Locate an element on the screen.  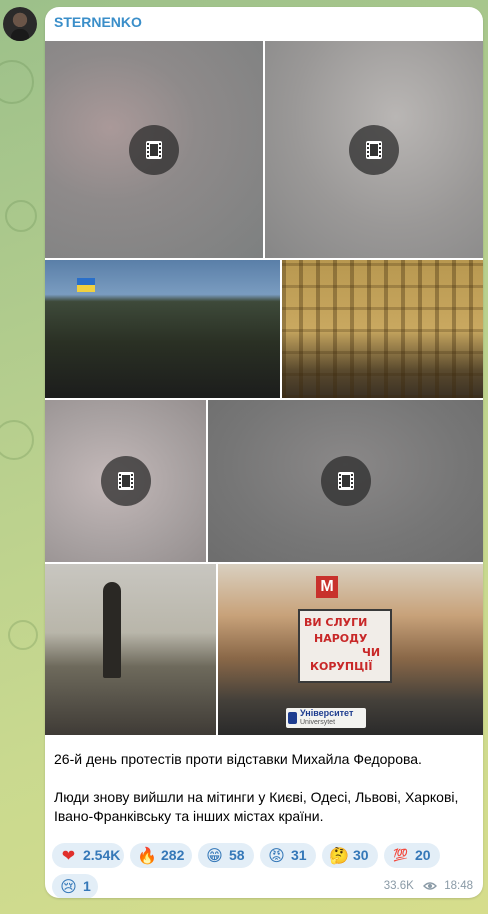
photo-rally is located at coordinates (162, 329).